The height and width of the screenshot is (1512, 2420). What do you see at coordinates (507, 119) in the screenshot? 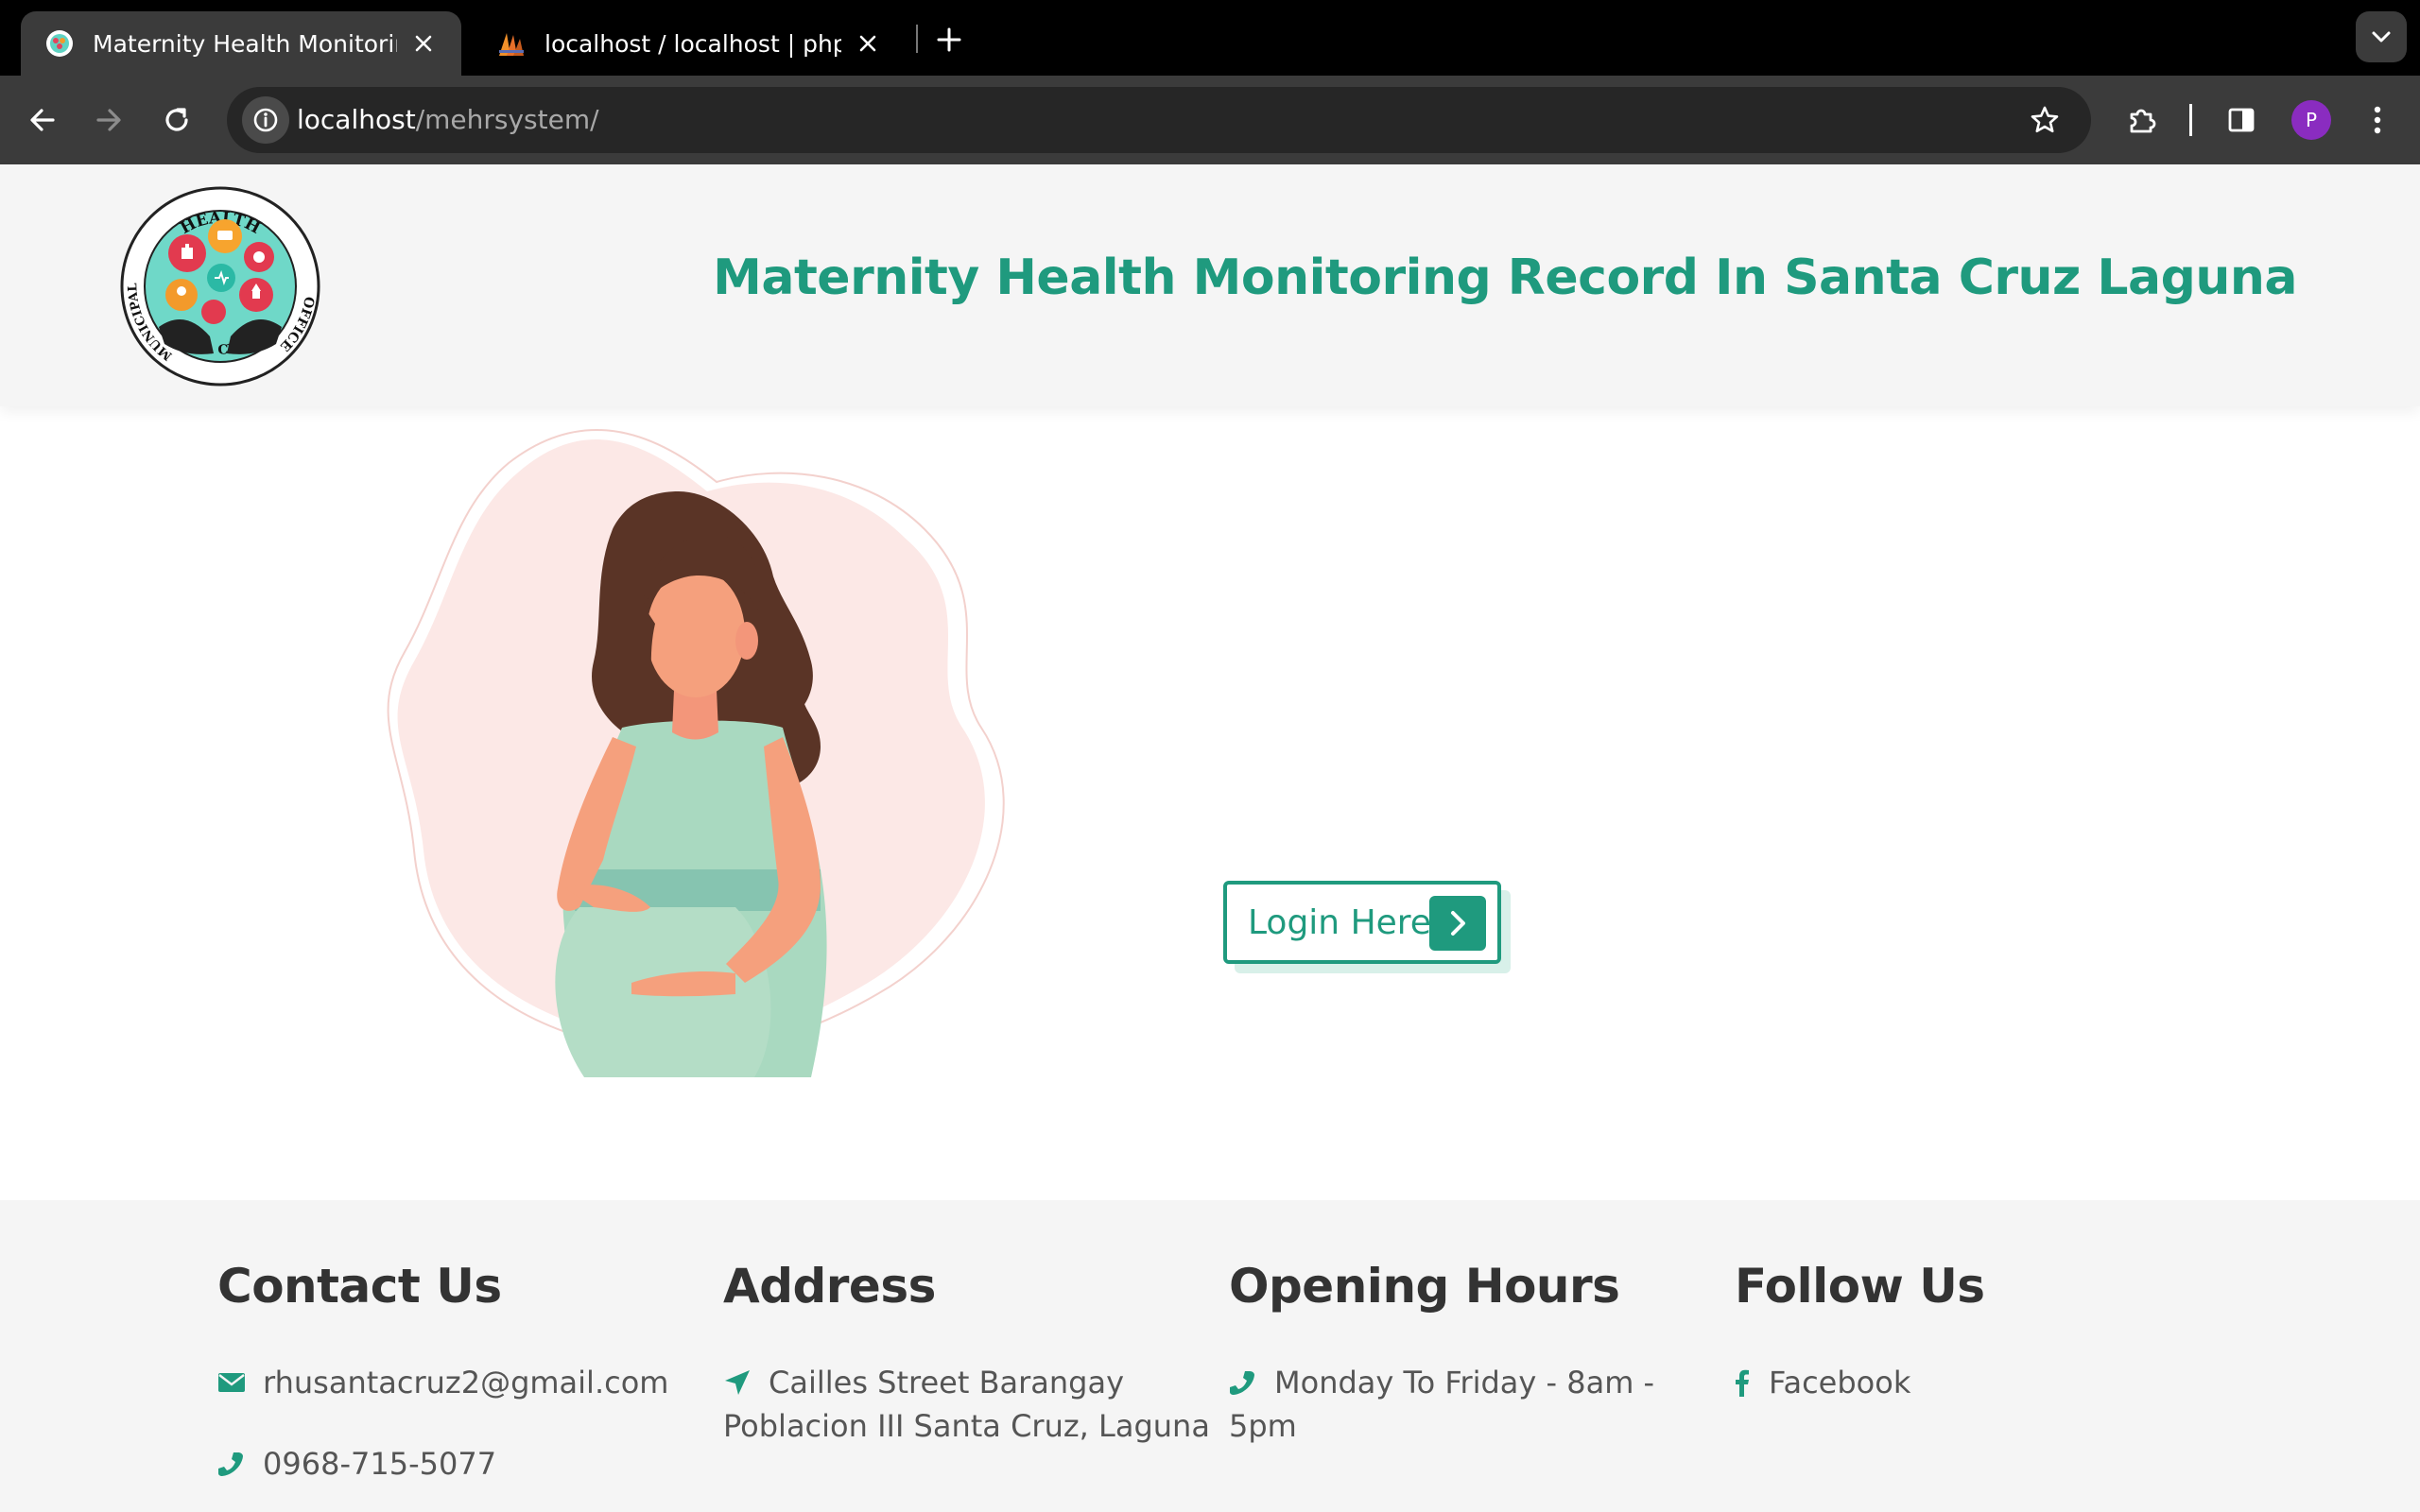
I see `url-path: /mehrsystem/` at bounding box center [507, 119].